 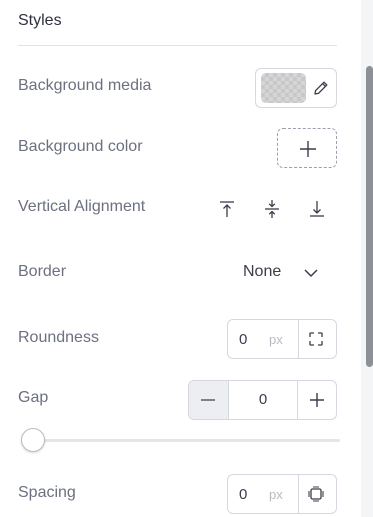 I want to click on add-background-color-button, so click(x=307, y=148).